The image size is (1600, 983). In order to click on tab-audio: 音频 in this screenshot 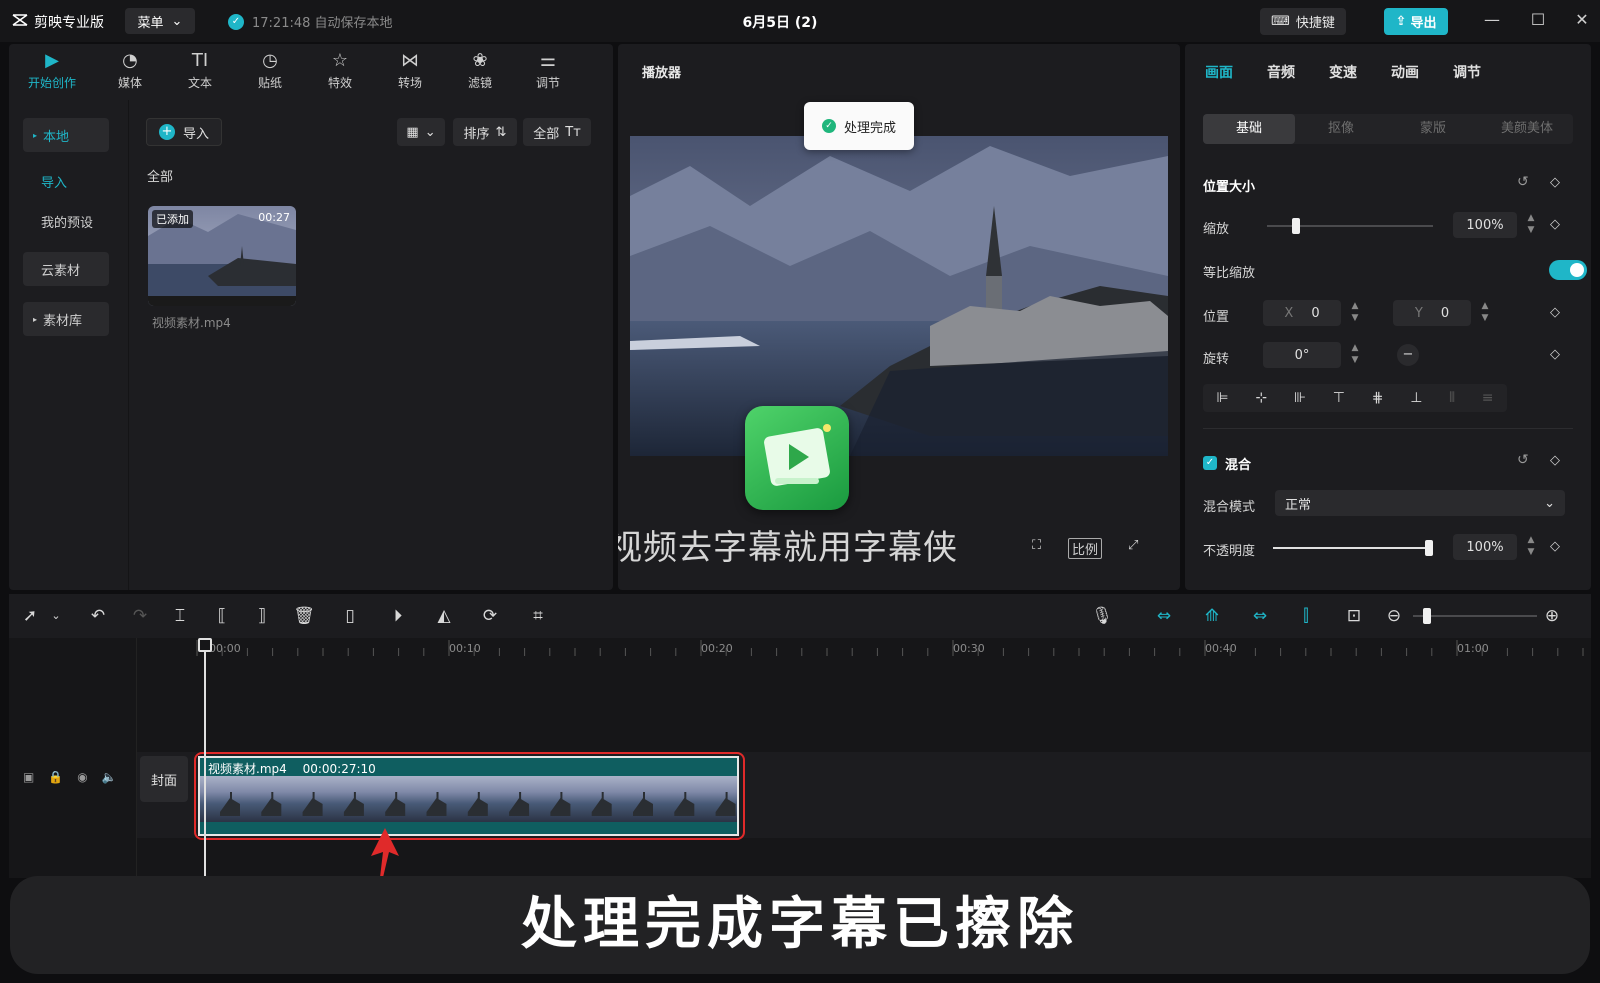, I will do `click(1281, 72)`.